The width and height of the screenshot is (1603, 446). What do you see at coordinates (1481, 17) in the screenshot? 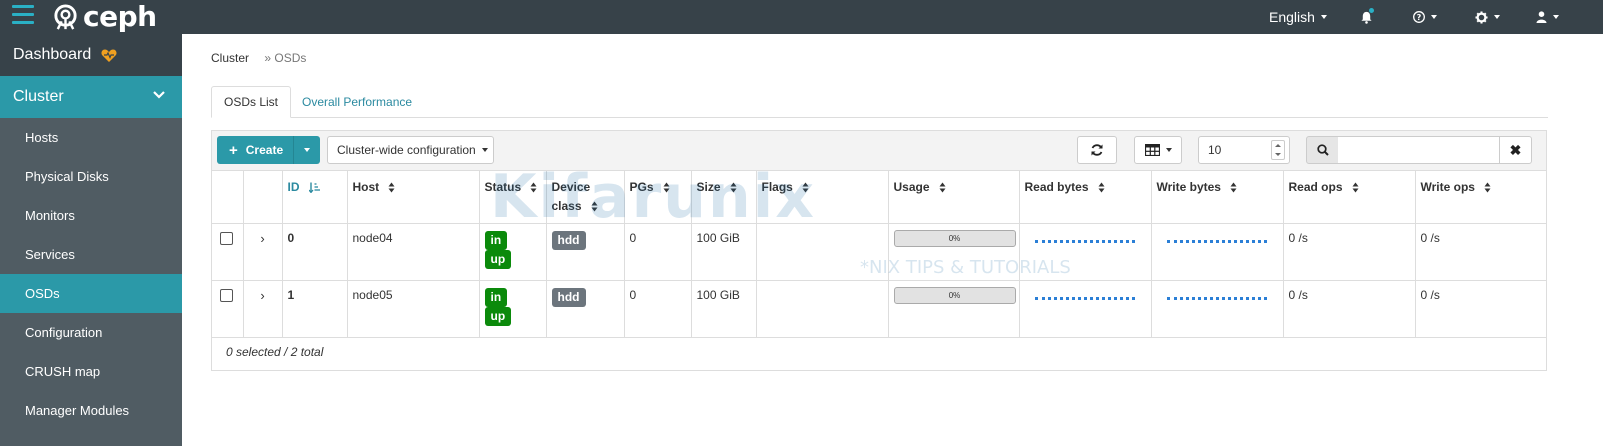
I see `gear-icon` at bounding box center [1481, 17].